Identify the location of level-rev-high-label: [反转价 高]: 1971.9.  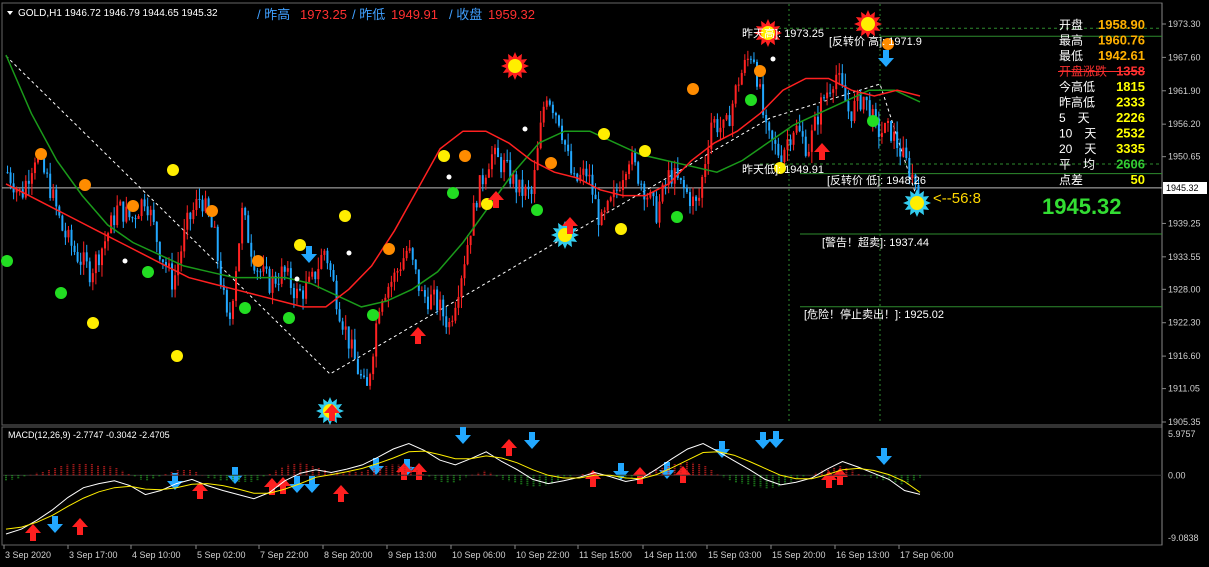
(875, 41).